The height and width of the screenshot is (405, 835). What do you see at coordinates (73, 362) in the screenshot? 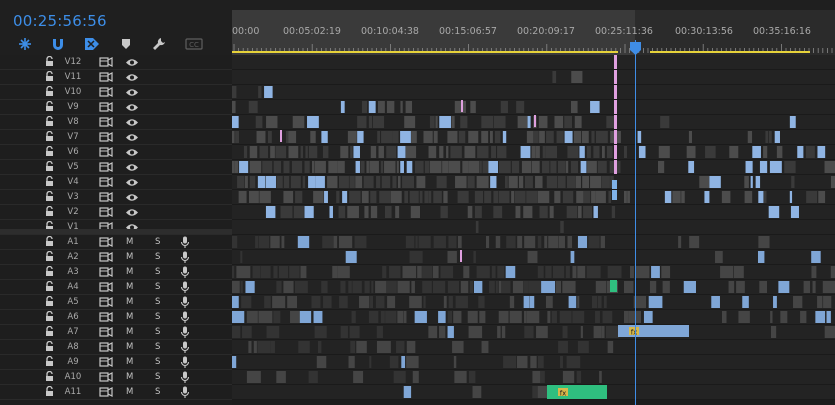
I see `track-name: A9` at bounding box center [73, 362].